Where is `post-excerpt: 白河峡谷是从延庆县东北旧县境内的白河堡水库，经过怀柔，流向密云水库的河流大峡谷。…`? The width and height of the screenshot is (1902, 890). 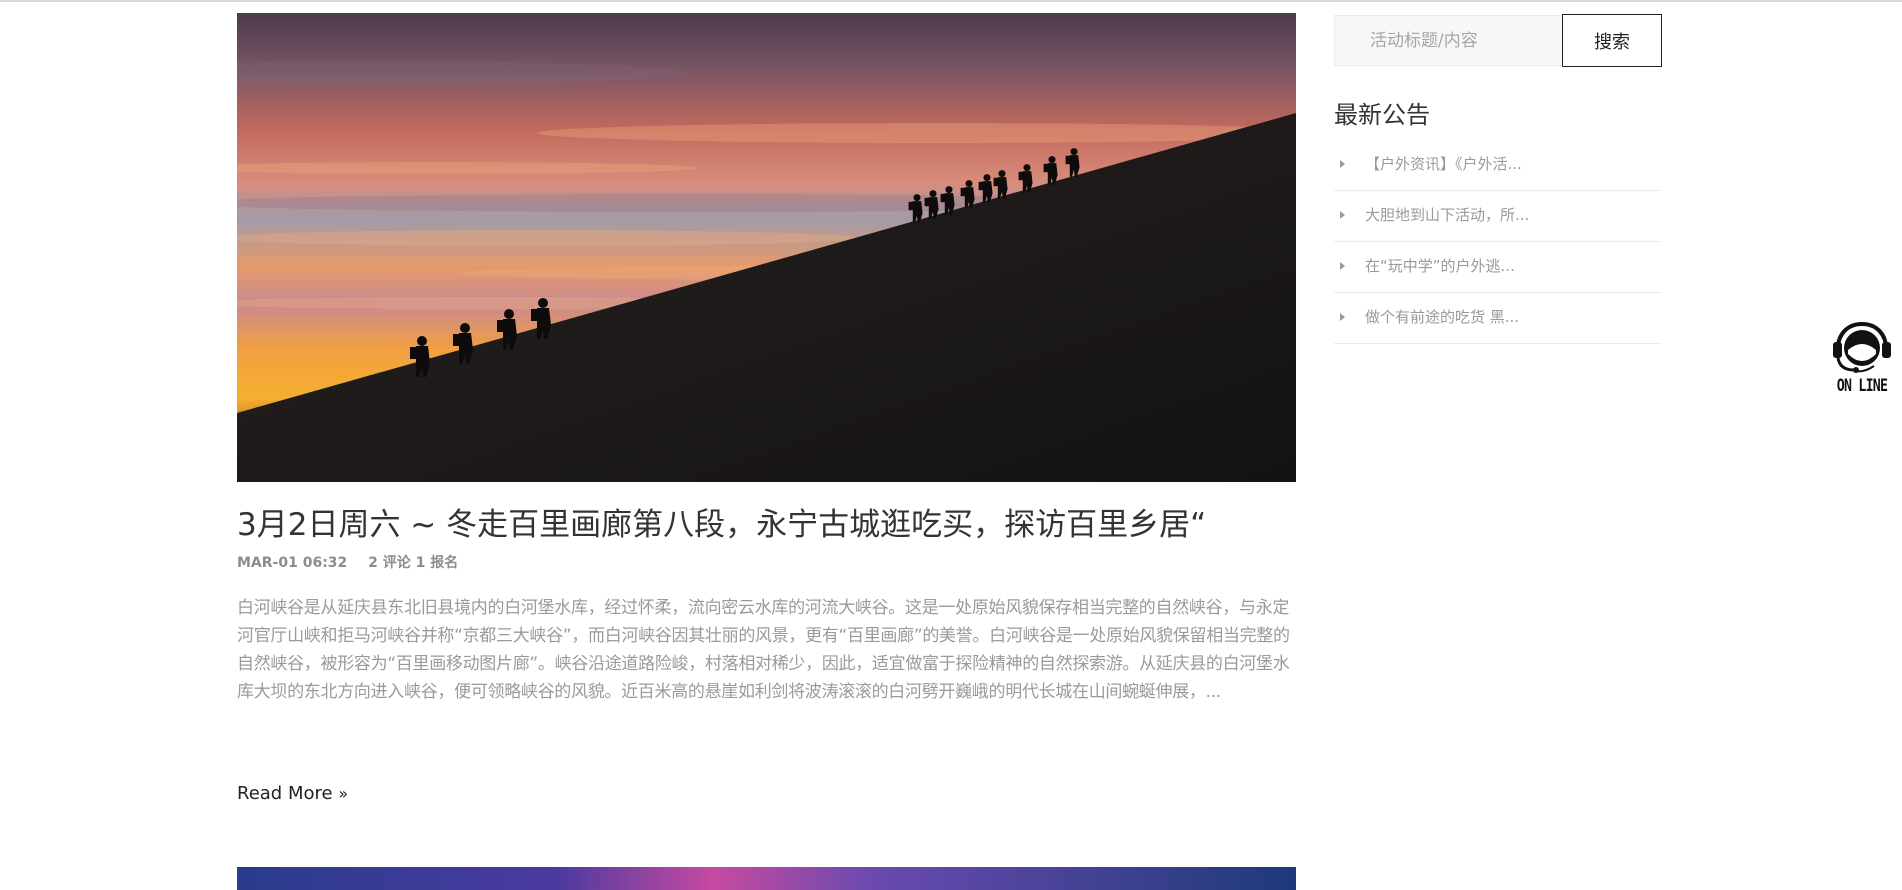 post-excerpt: 白河峡谷是从延庆县东北旧县境内的白河堡水库，经过怀柔，流向密云水库的河流大峡谷。… is located at coordinates (763, 650).